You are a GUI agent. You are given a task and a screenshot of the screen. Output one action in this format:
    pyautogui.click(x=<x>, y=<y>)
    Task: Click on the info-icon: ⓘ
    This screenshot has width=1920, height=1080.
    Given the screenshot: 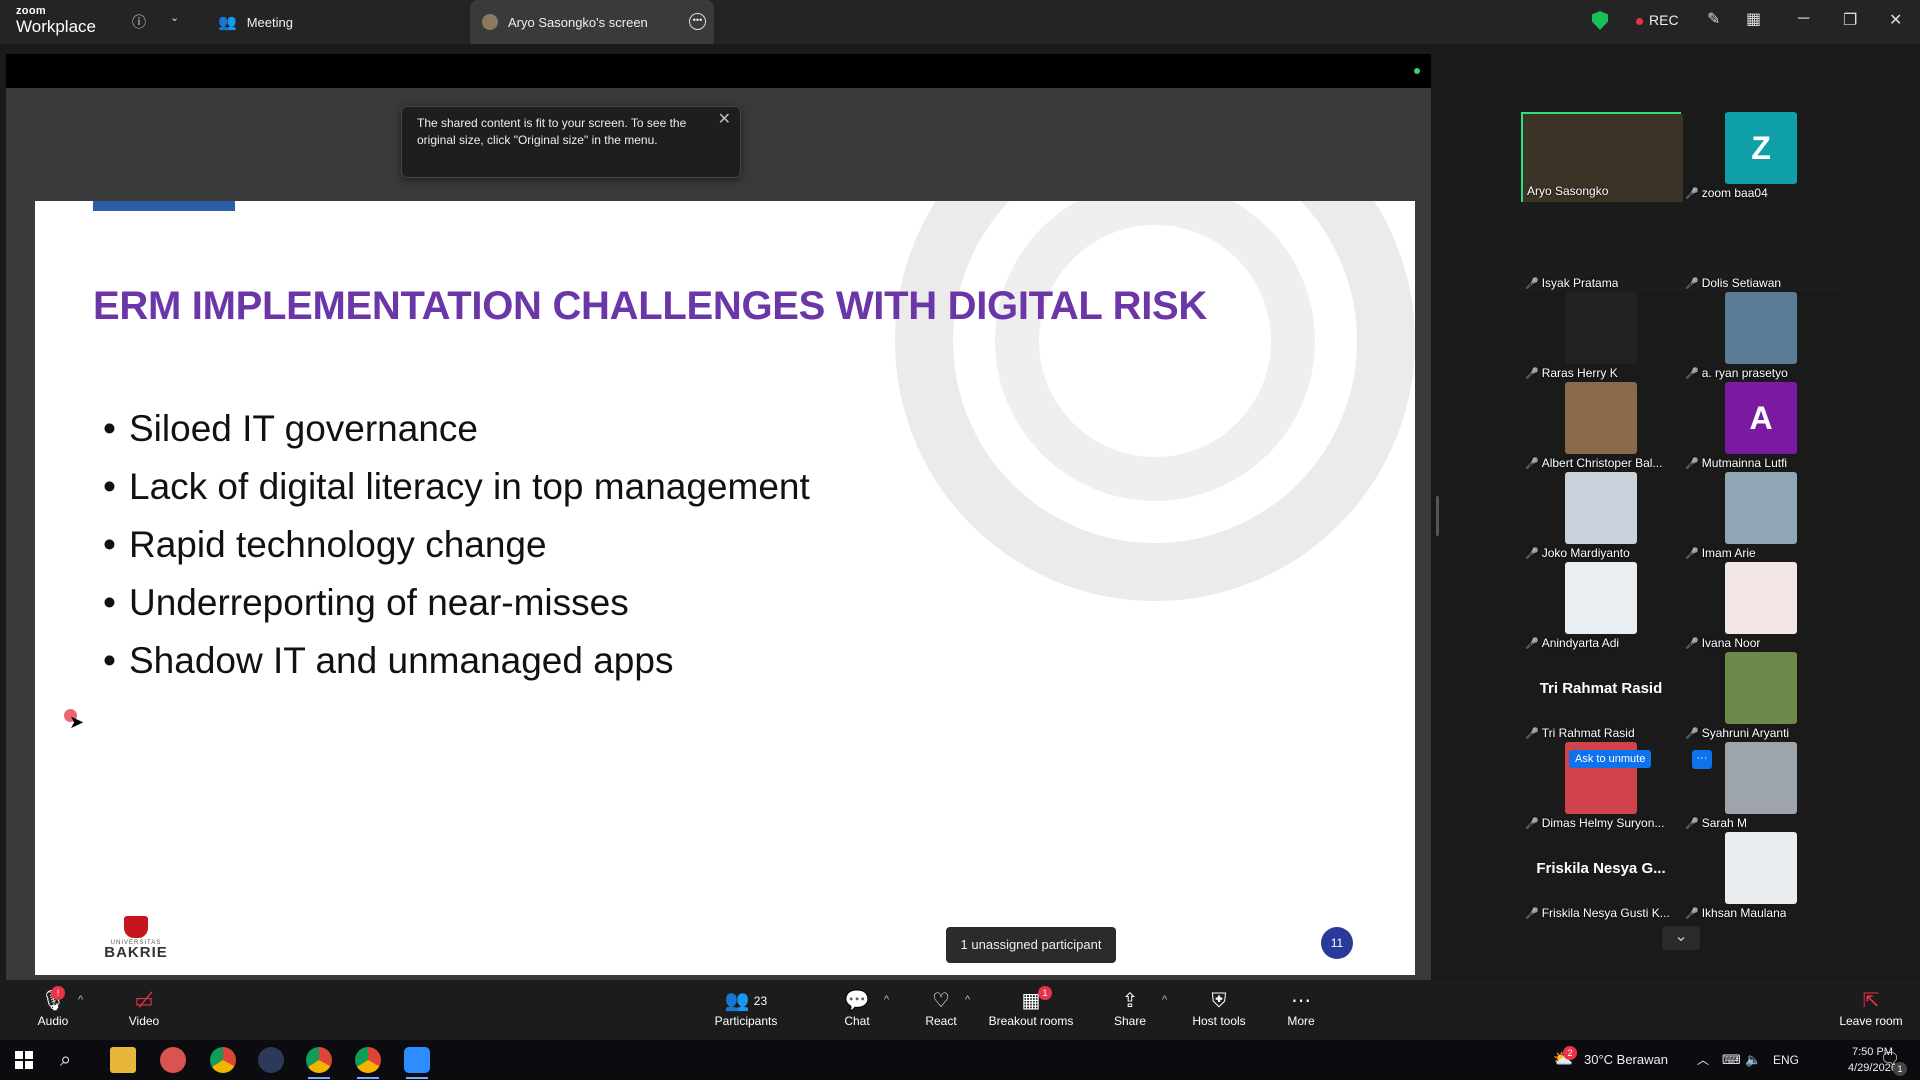 What is the action you would take?
    pyautogui.click(x=139, y=22)
    